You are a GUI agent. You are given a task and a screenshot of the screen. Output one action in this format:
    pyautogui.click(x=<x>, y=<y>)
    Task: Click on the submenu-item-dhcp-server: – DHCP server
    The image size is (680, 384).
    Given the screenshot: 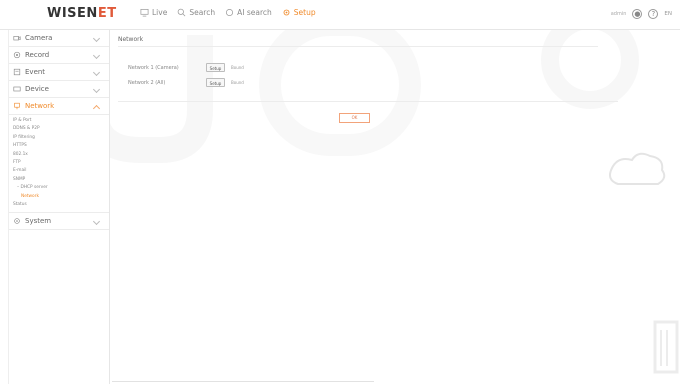 What is the action you would take?
    pyautogui.click(x=59, y=188)
    